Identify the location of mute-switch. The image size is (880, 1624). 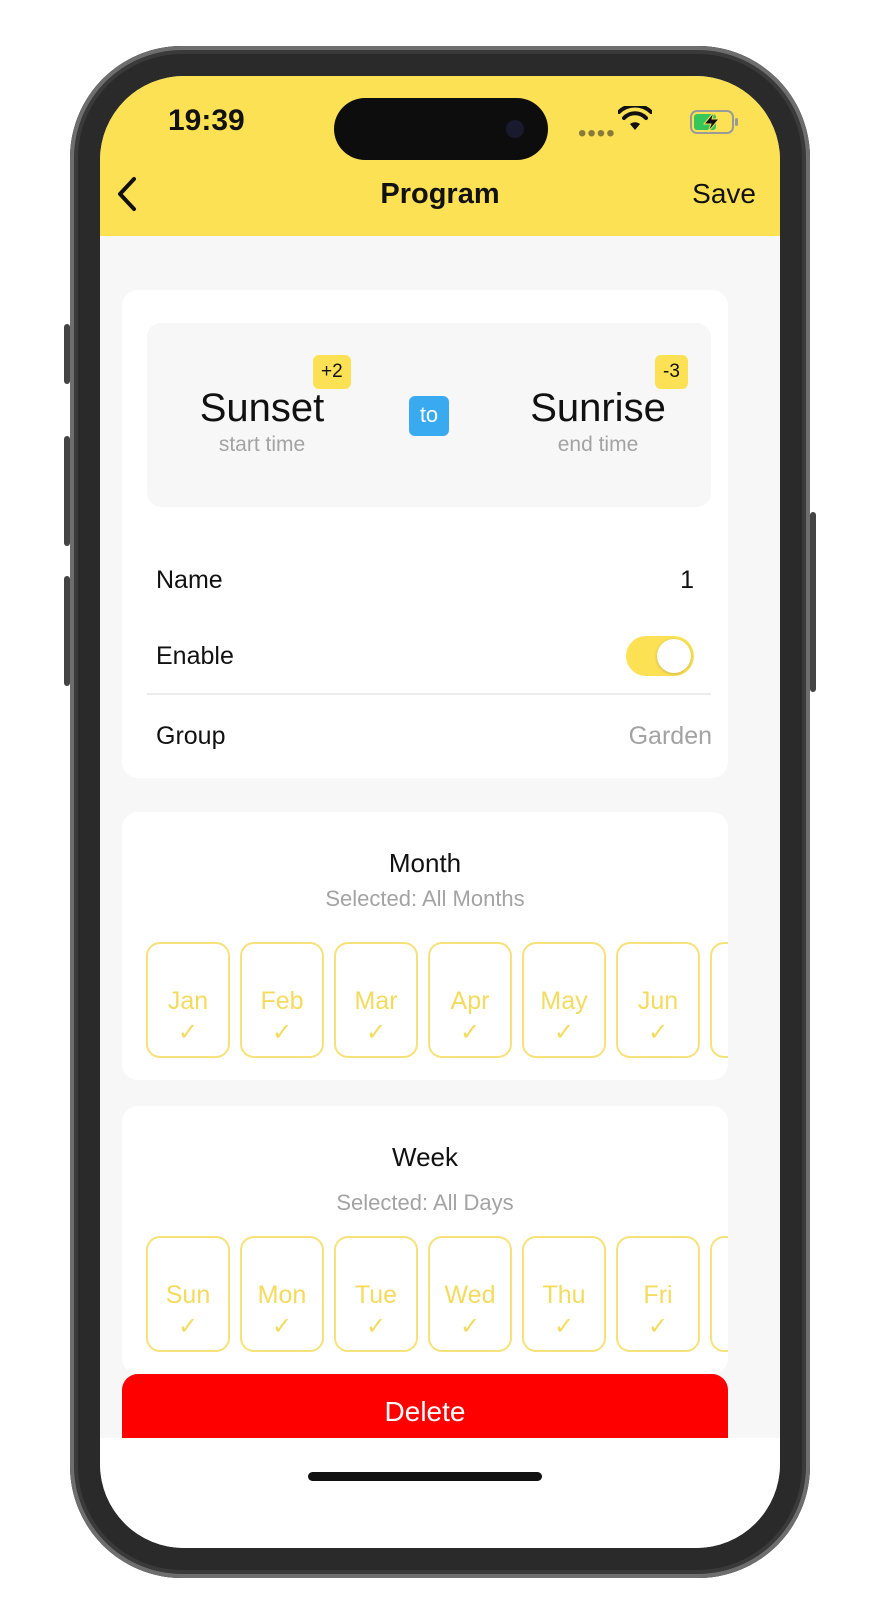
(67, 354).